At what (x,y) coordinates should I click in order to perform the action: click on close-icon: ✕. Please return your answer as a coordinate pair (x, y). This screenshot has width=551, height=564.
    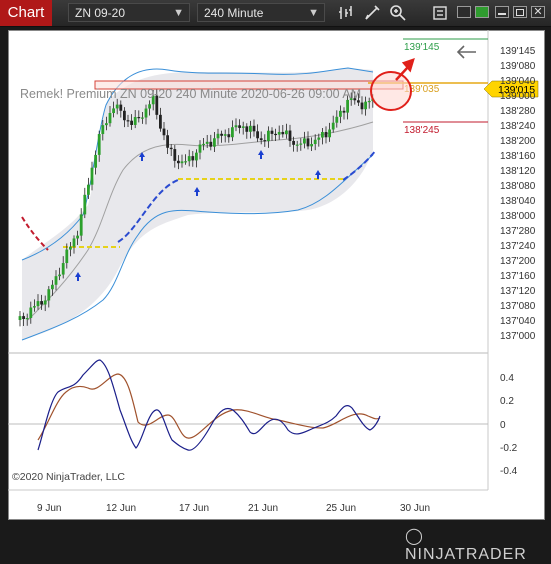
    Looking at the image, I should click on (538, 12).